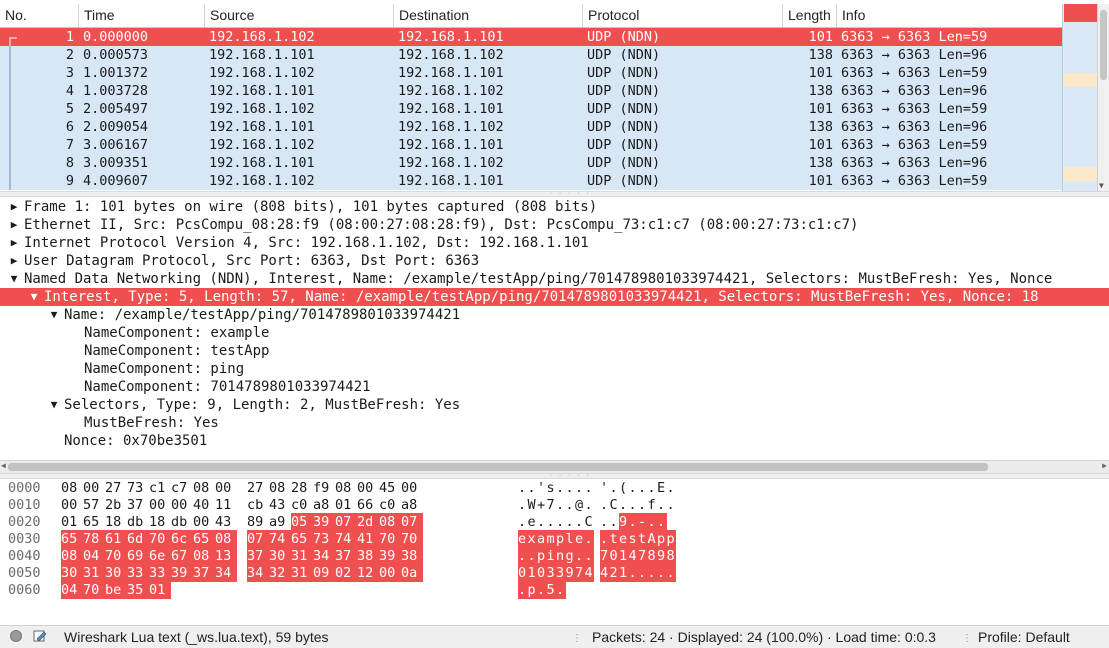 This screenshot has width=1109, height=648. What do you see at coordinates (182, 539) in the screenshot?
I see `hex-byte: 6c` at bounding box center [182, 539].